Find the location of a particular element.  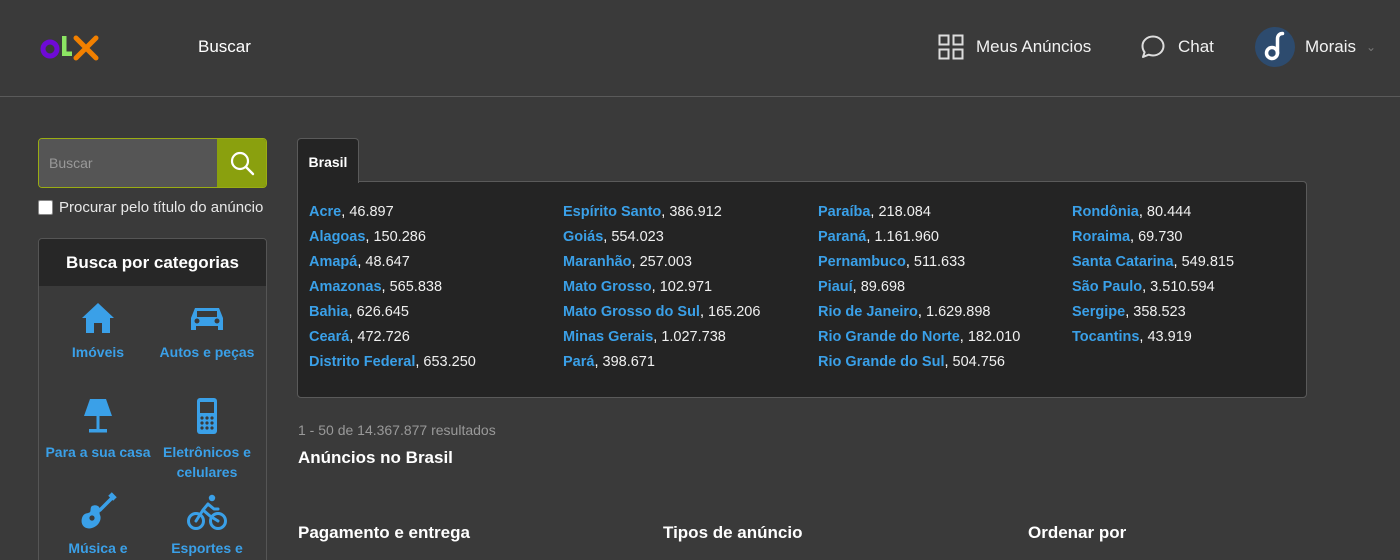

category-label: Eletrônicos e celulares is located at coordinates (207, 462).